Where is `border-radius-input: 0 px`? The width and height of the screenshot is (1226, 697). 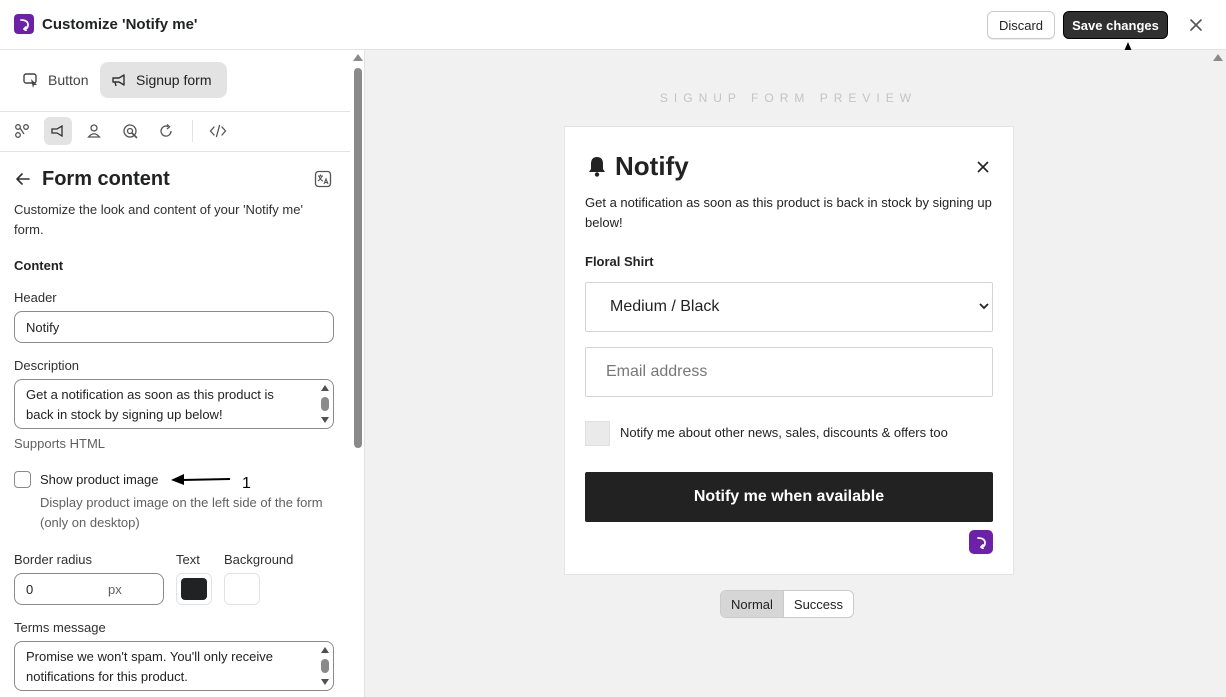
border-radius-input: 0 px is located at coordinates (89, 589).